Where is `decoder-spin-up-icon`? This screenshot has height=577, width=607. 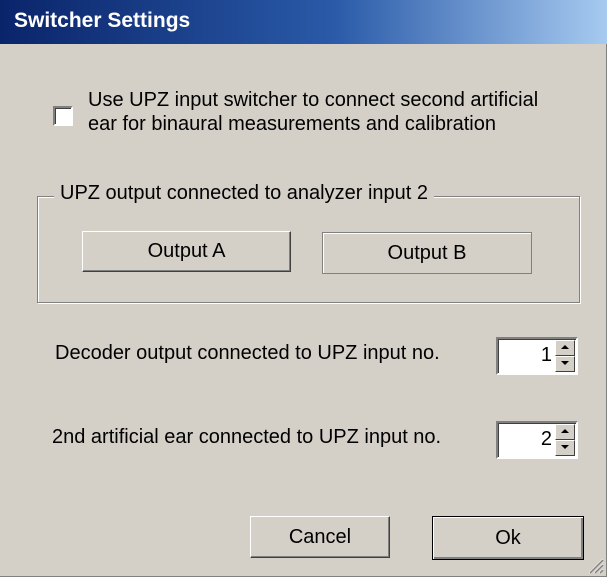
decoder-spin-up-icon is located at coordinates (565, 348).